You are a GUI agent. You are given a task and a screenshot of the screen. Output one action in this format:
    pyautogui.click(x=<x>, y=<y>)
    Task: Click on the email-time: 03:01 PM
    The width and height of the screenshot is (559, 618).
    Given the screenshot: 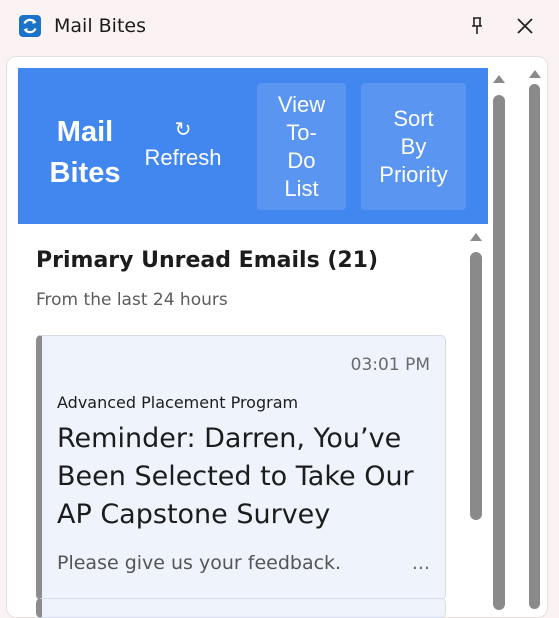 What is the action you would take?
    pyautogui.click(x=390, y=365)
    